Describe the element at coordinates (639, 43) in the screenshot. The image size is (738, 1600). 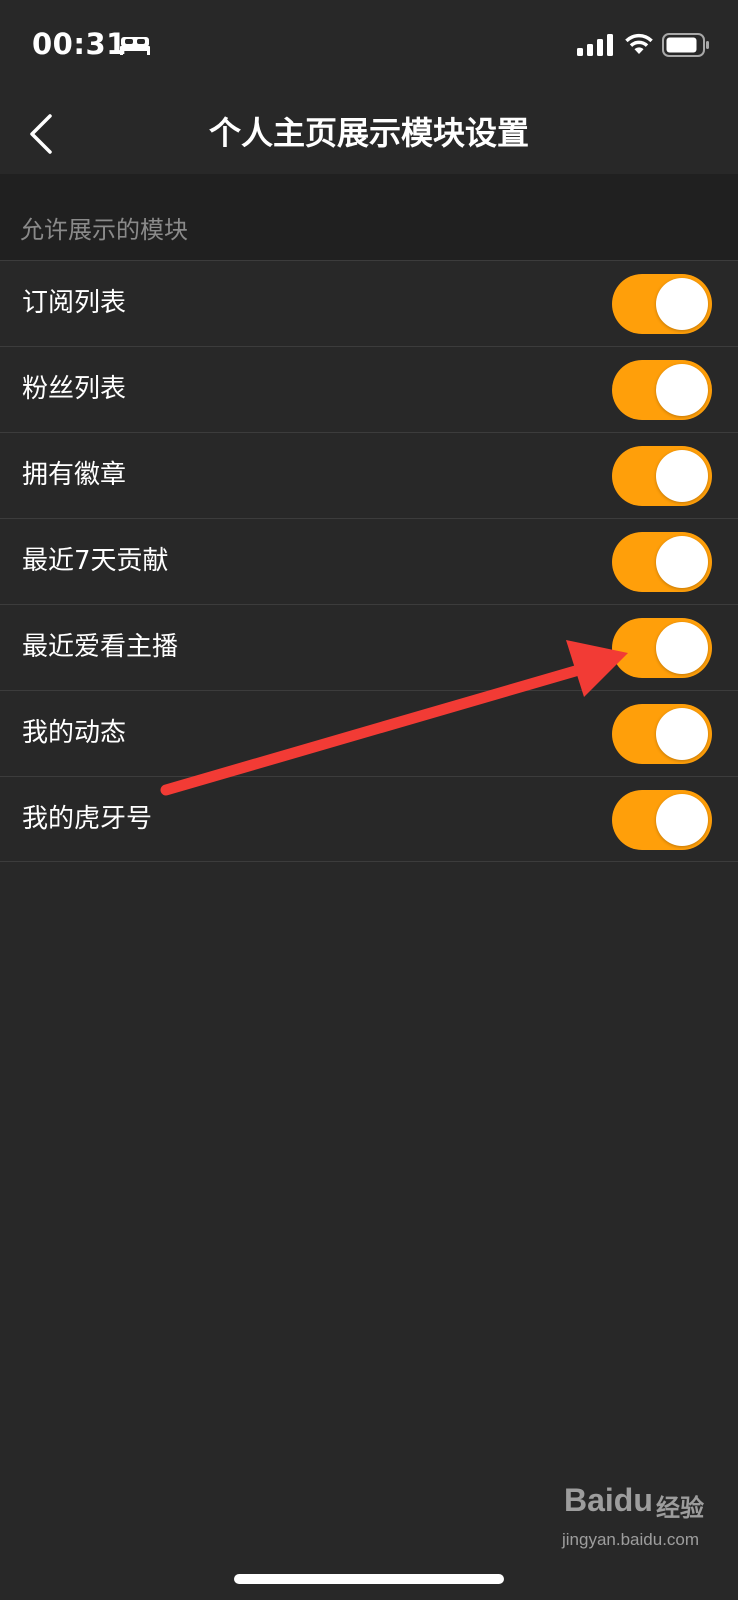
I see `wifi-icon` at that location.